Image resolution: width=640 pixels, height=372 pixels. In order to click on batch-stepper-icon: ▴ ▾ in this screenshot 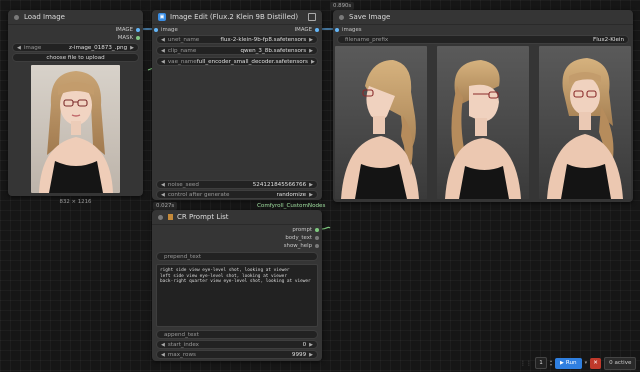, I will do `click(551, 363)`.